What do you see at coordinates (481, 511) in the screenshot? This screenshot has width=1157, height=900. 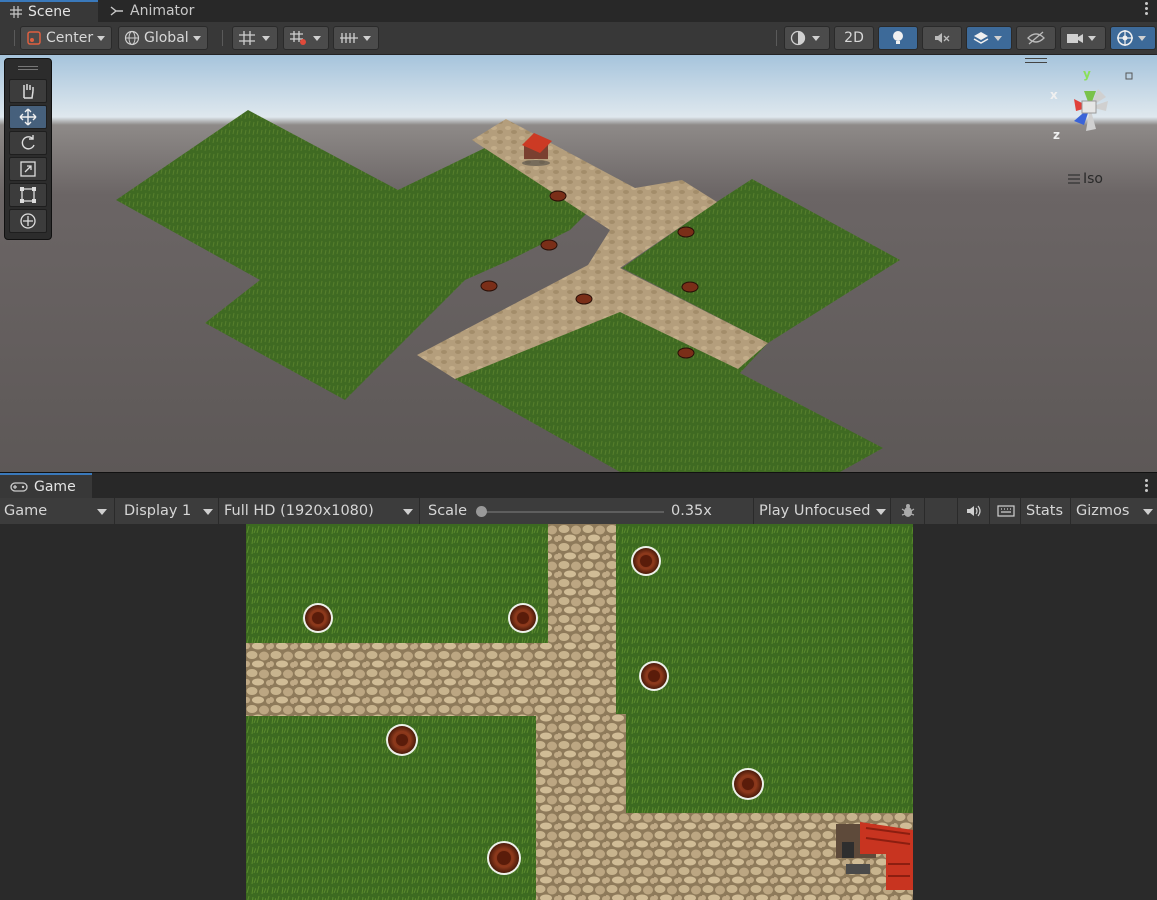 I see `scale-slider-thumb` at bounding box center [481, 511].